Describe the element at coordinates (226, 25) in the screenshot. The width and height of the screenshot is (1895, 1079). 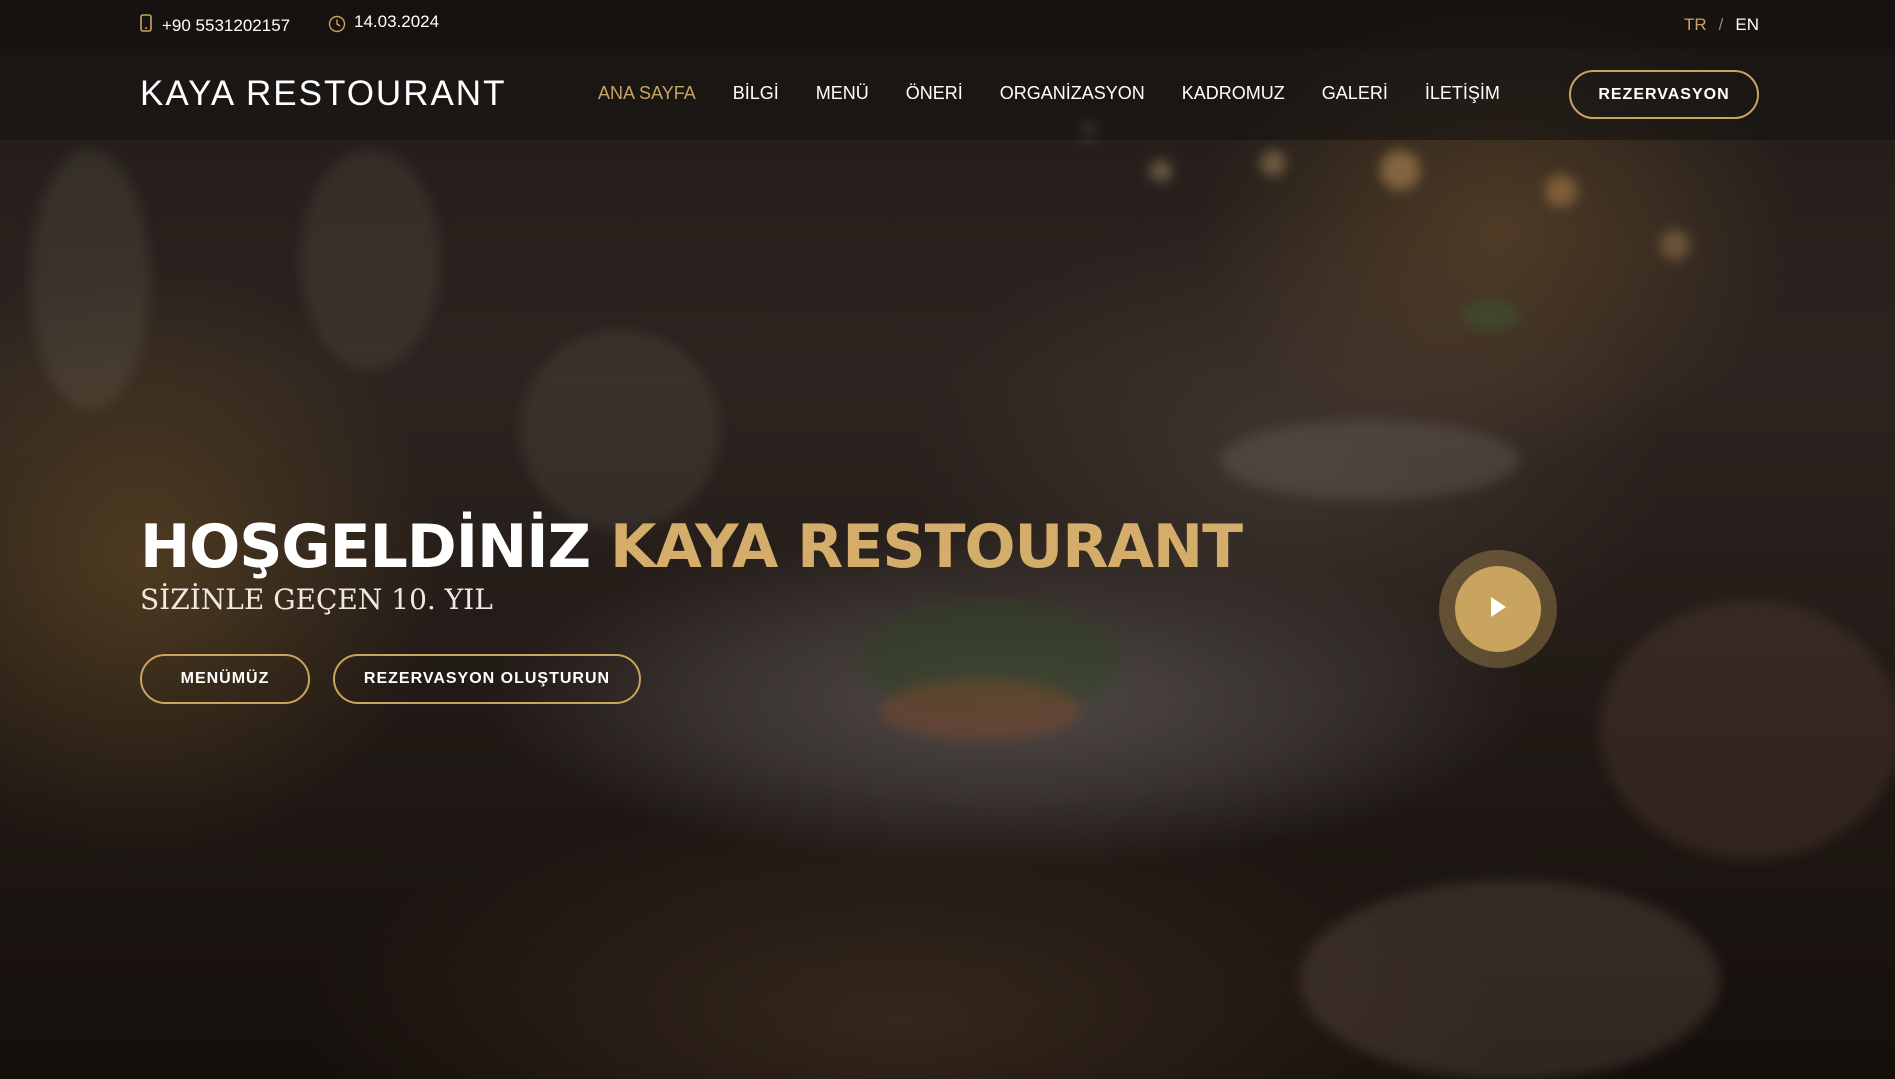
I see `phone-number: +90 5531202157` at that location.